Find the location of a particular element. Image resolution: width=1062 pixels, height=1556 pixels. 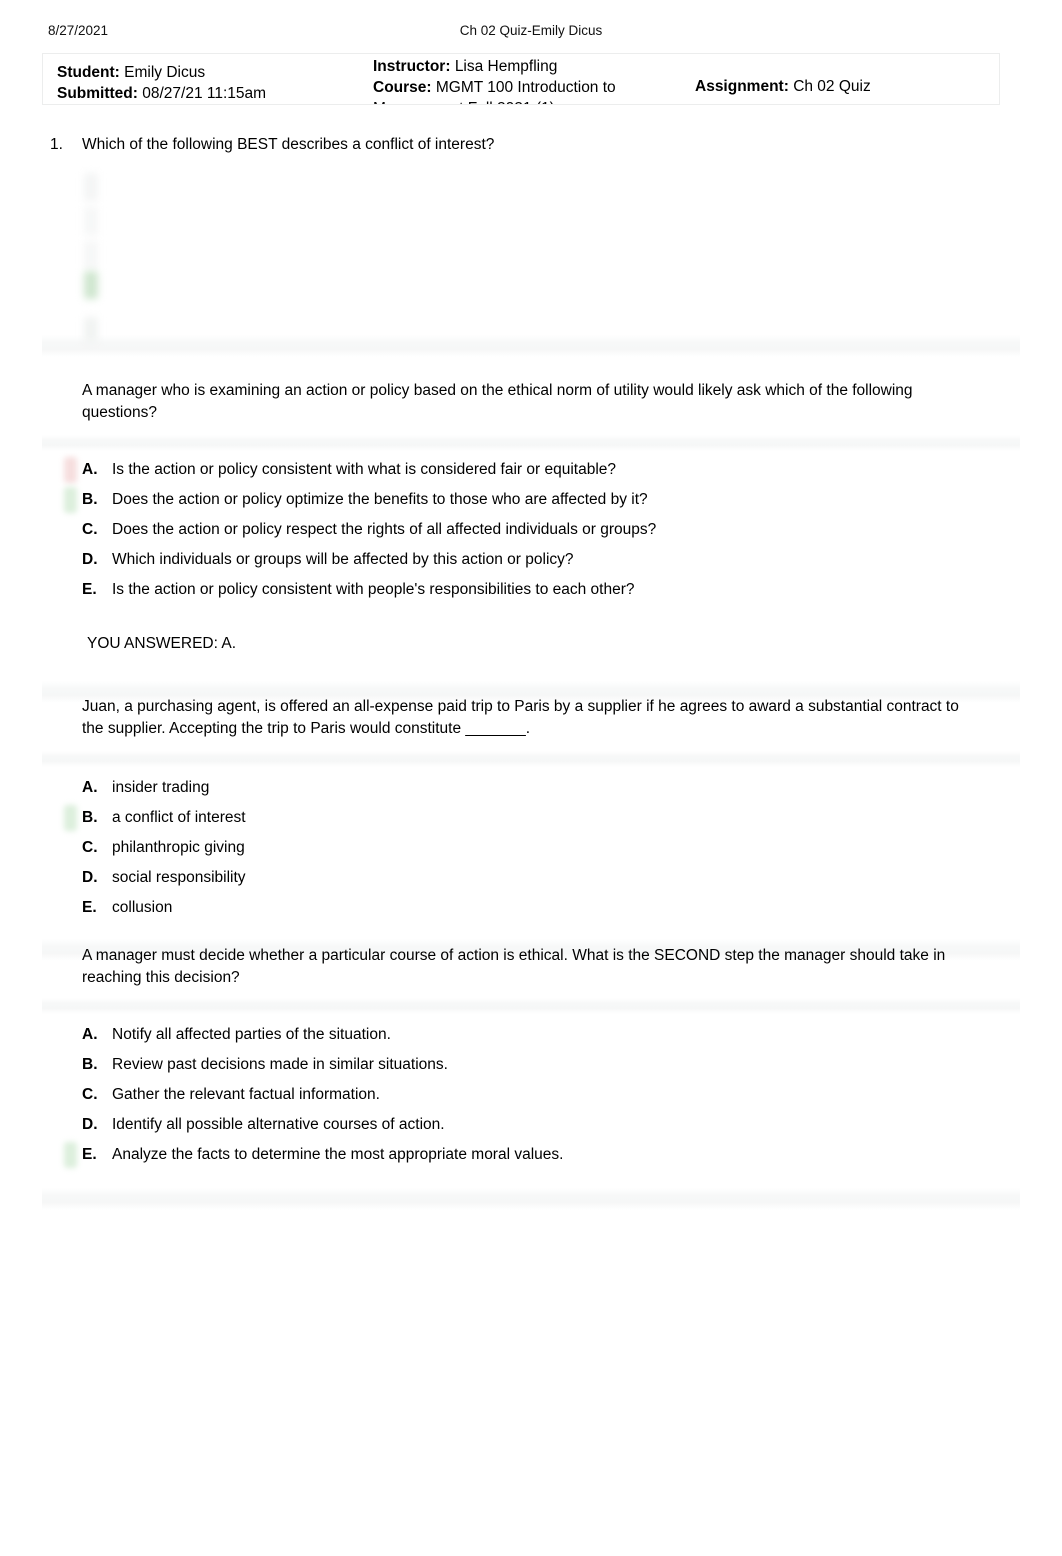

option-text: collusion is located at coordinates (142, 907).